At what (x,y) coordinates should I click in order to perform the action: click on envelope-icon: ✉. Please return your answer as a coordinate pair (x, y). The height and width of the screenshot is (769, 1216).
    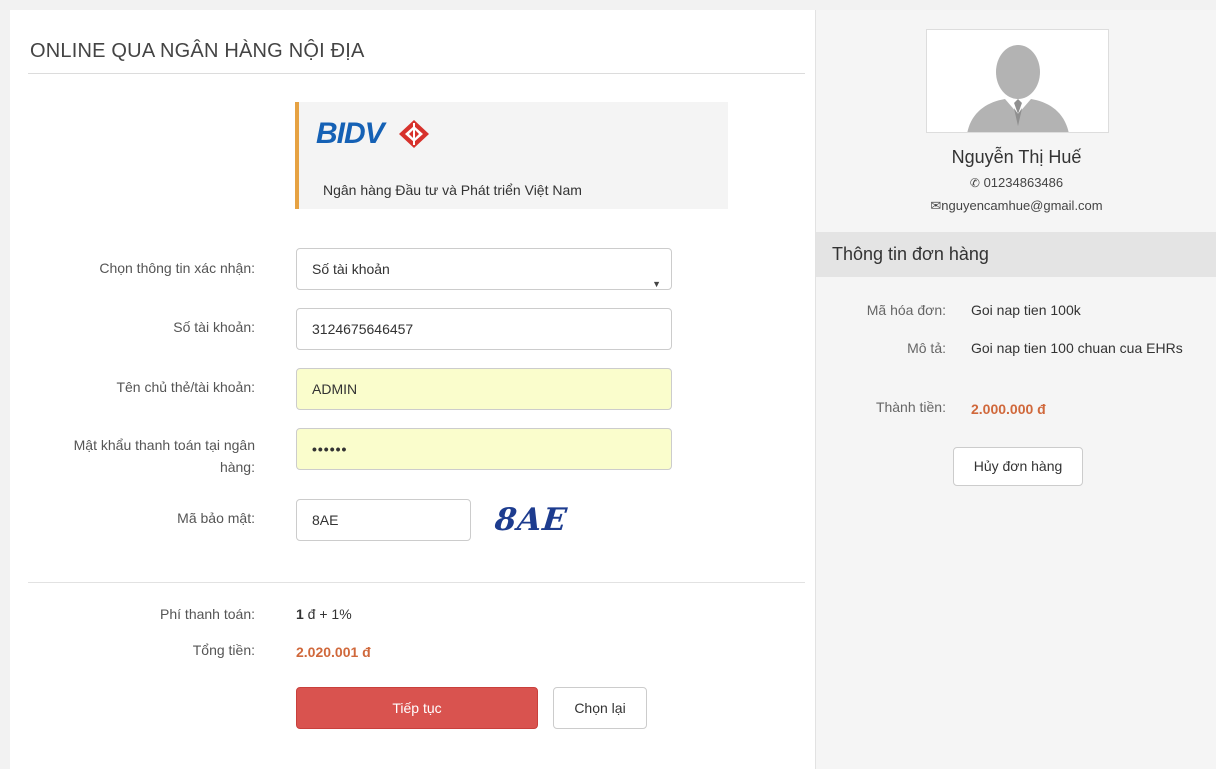
    Looking at the image, I should click on (936, 205).